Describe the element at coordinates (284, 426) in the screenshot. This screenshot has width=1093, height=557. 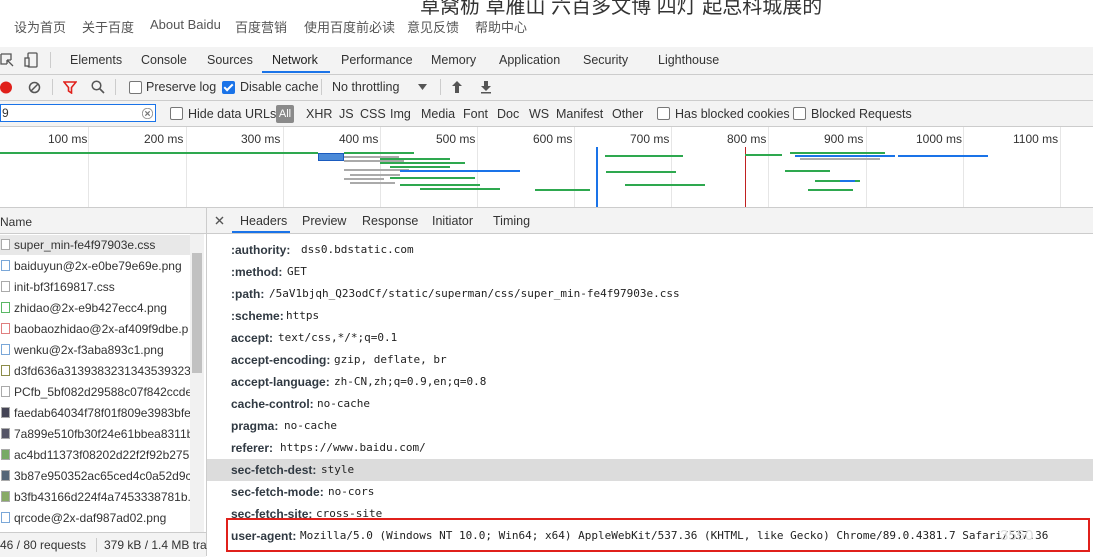
I see `header-row: pragma: no-cache` at that location.